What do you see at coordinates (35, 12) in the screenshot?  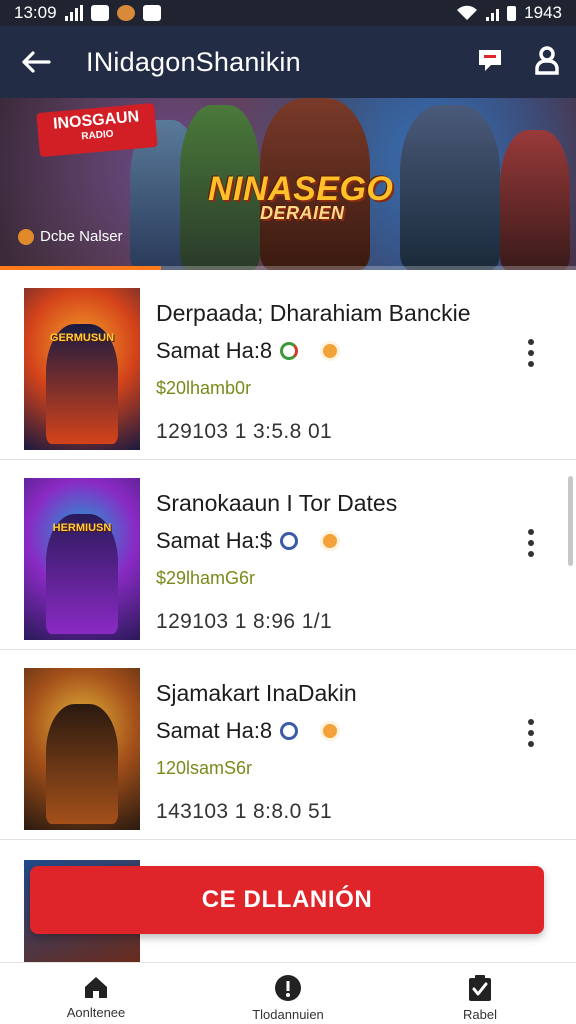 I see `status-time: 13:09` at bounding box center [35, 12].